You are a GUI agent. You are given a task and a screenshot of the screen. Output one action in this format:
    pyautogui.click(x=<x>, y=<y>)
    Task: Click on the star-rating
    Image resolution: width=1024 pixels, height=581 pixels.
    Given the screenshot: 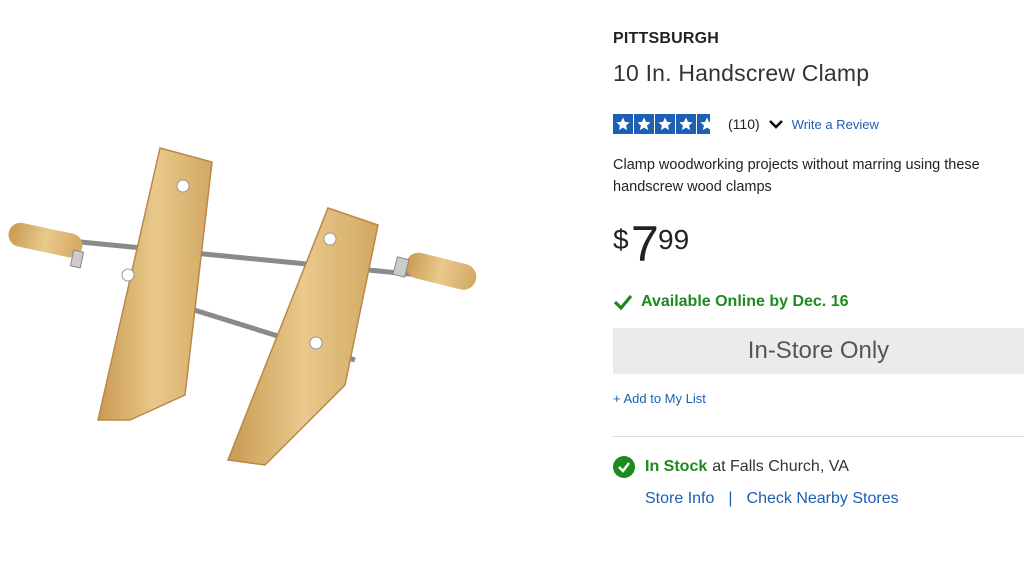 What is the action you would take?
    pyautogui.click(x=665, y=124)
    